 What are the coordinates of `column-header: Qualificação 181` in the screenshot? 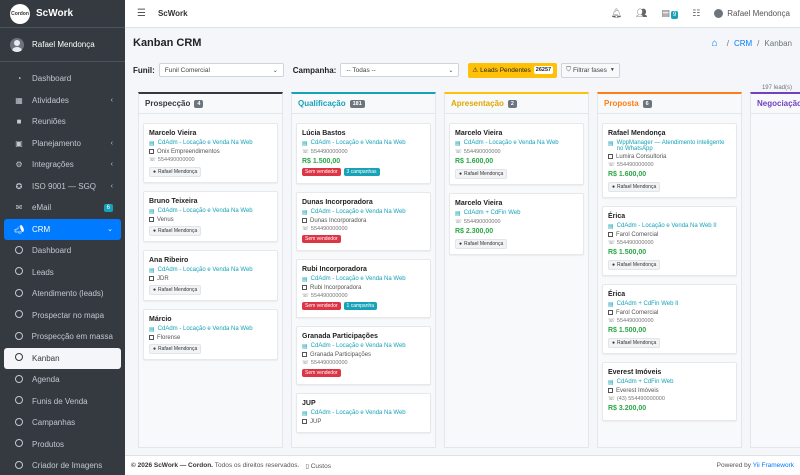 It's located at (363, 104).